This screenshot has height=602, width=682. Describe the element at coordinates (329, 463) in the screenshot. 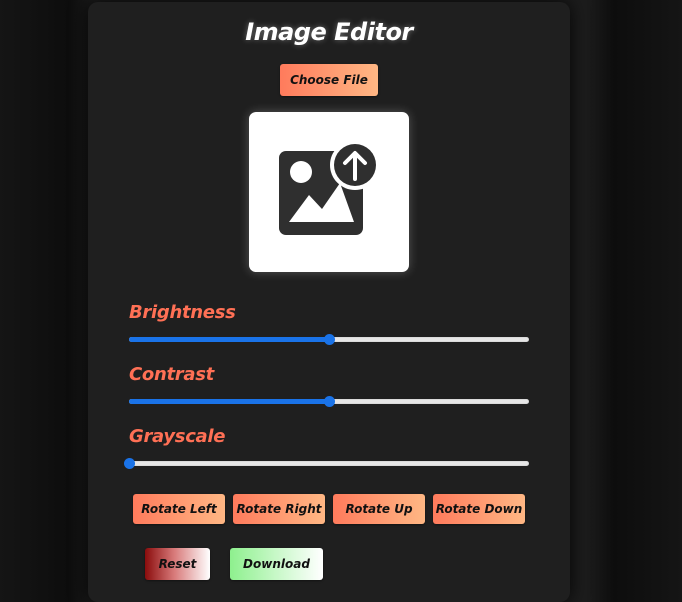

I see `slider-track` at that location.